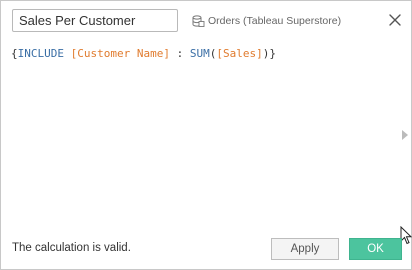  I want to click on formula-colon: :, so click(179, 53).